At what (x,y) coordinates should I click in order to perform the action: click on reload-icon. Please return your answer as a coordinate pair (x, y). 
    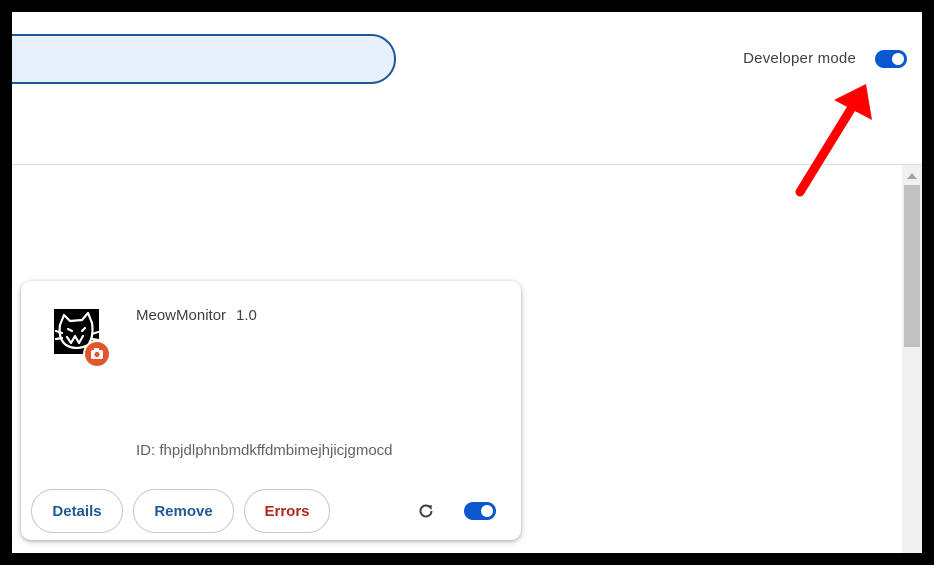
    Looking at the image, I should click on (426, 511).